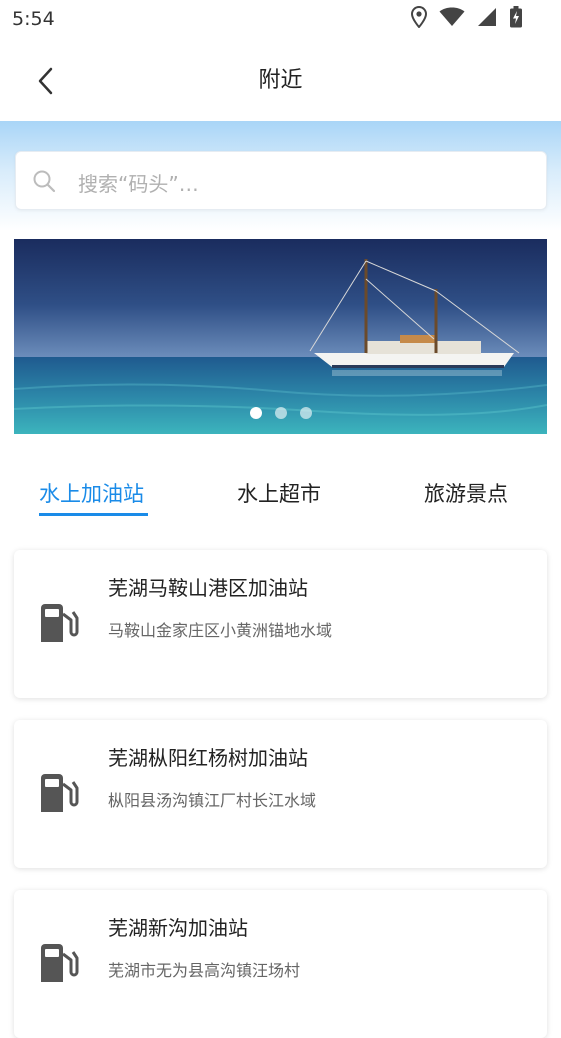  Describe the element at coordinates (487, 17) in the screenshot. I see `signal-icon` at that location.